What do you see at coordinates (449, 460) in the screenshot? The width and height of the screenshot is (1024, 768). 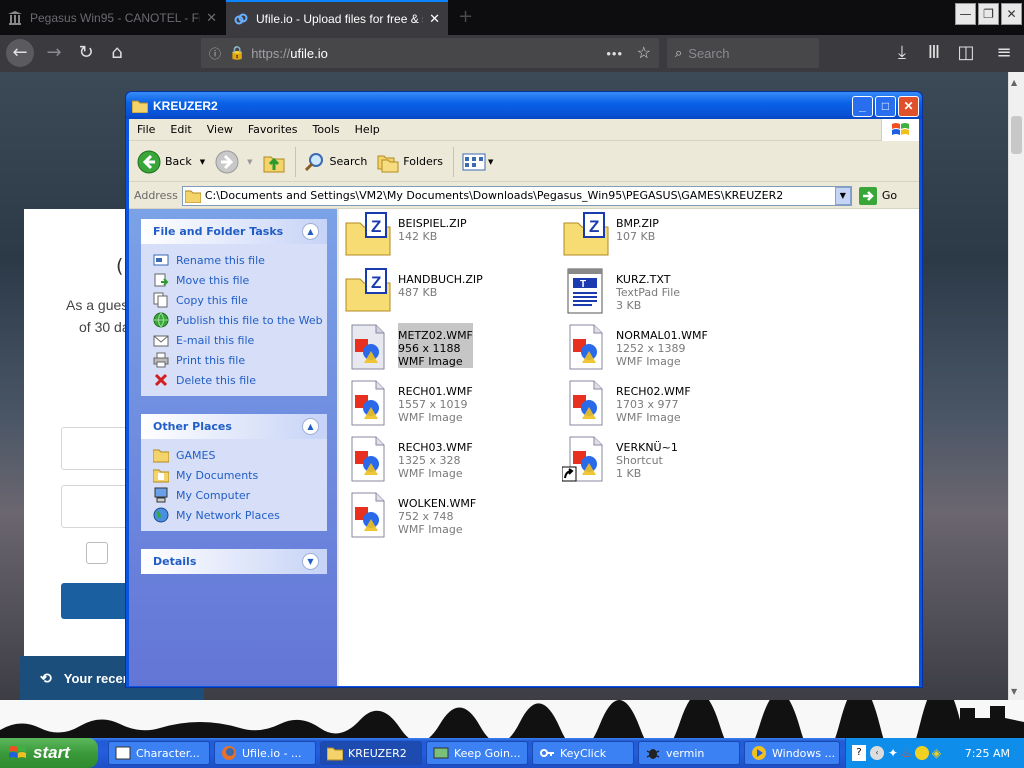 I see `file-item: RECH03.WMF 1325 x 328 WMF Image` at bounding box center [449, 460].